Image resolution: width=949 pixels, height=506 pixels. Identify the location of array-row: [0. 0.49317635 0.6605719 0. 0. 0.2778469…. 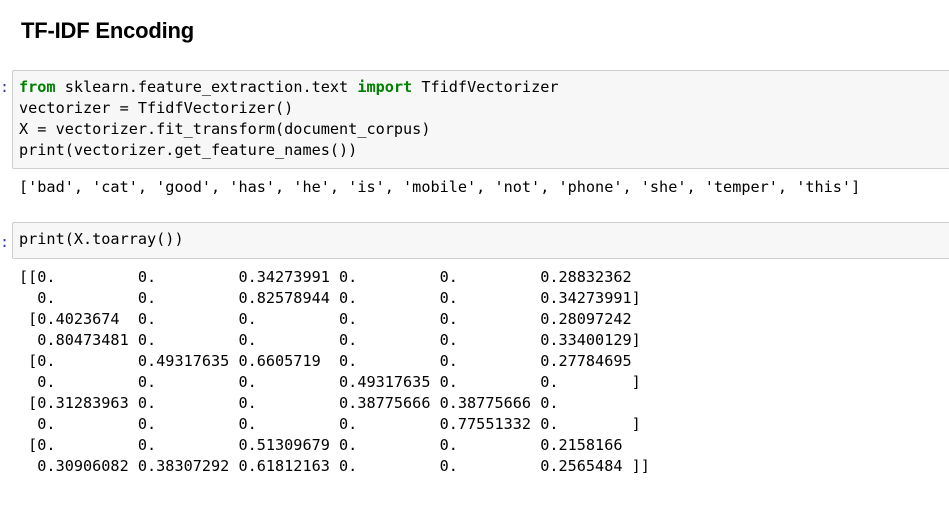
(325, 361).